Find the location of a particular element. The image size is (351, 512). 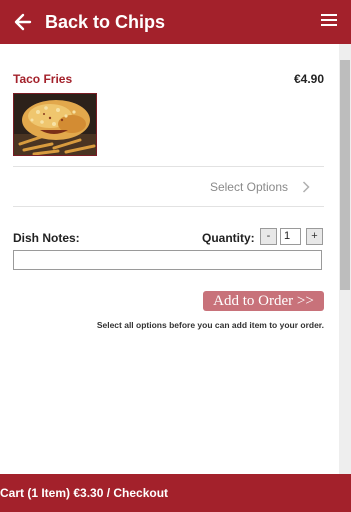

item-photo is located at coordinates (55, 124).